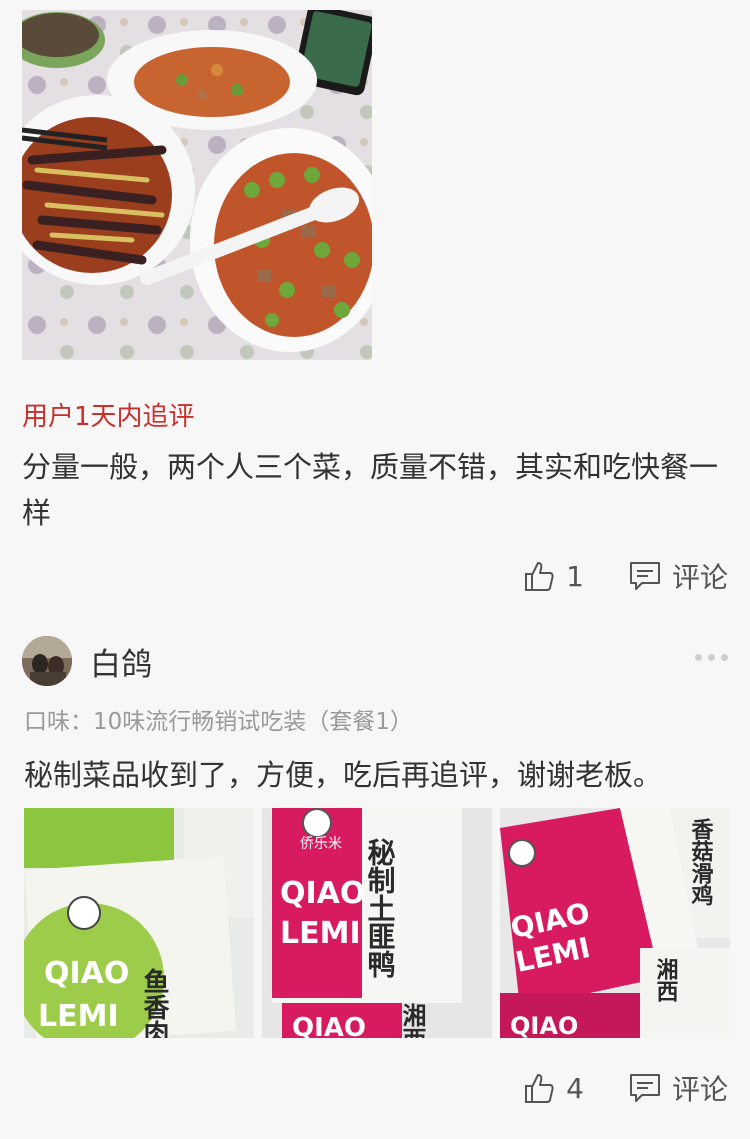  I want to click on review-photo-thumb: 香菇滑鸡 QIAO LEMI QIAO 湘西, so click(615, 923).